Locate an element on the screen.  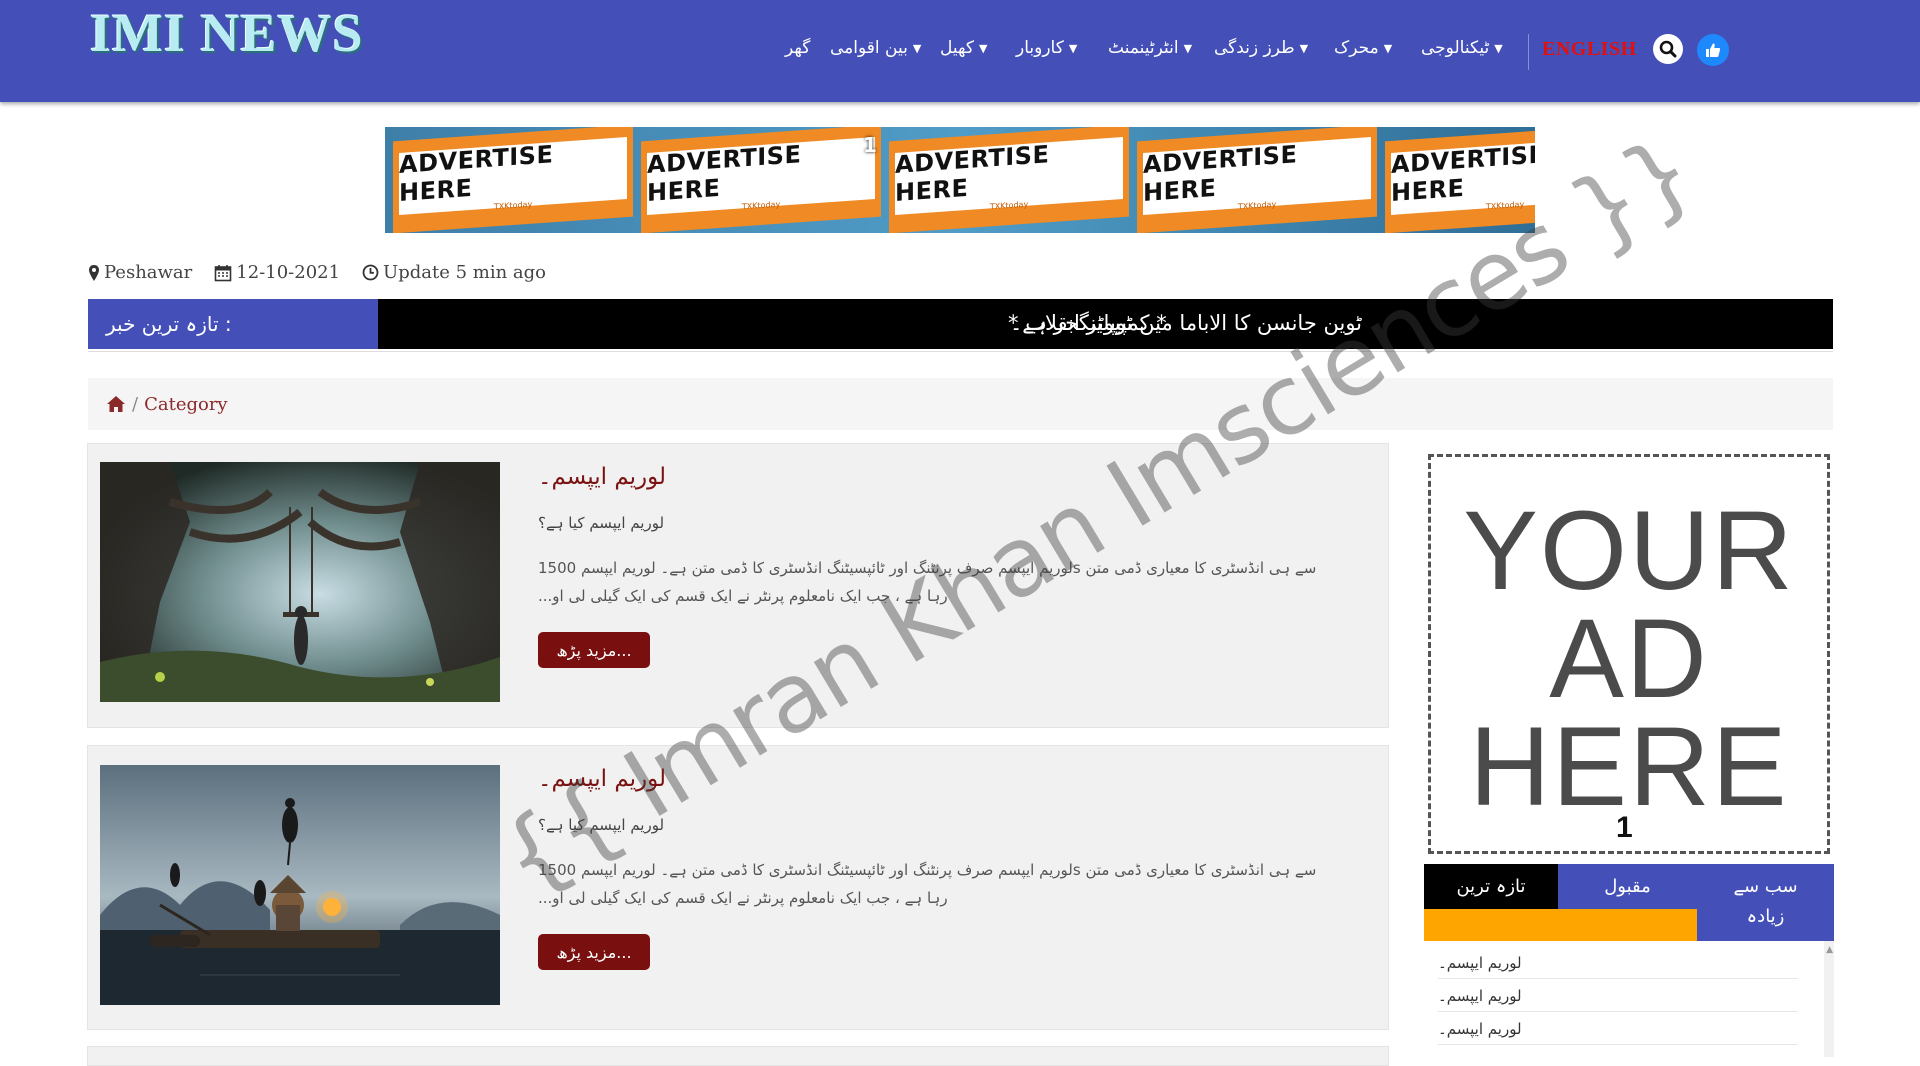
ticker-item: * کمپیوٹر انقلاب * is located at coordinates (1087, 323).